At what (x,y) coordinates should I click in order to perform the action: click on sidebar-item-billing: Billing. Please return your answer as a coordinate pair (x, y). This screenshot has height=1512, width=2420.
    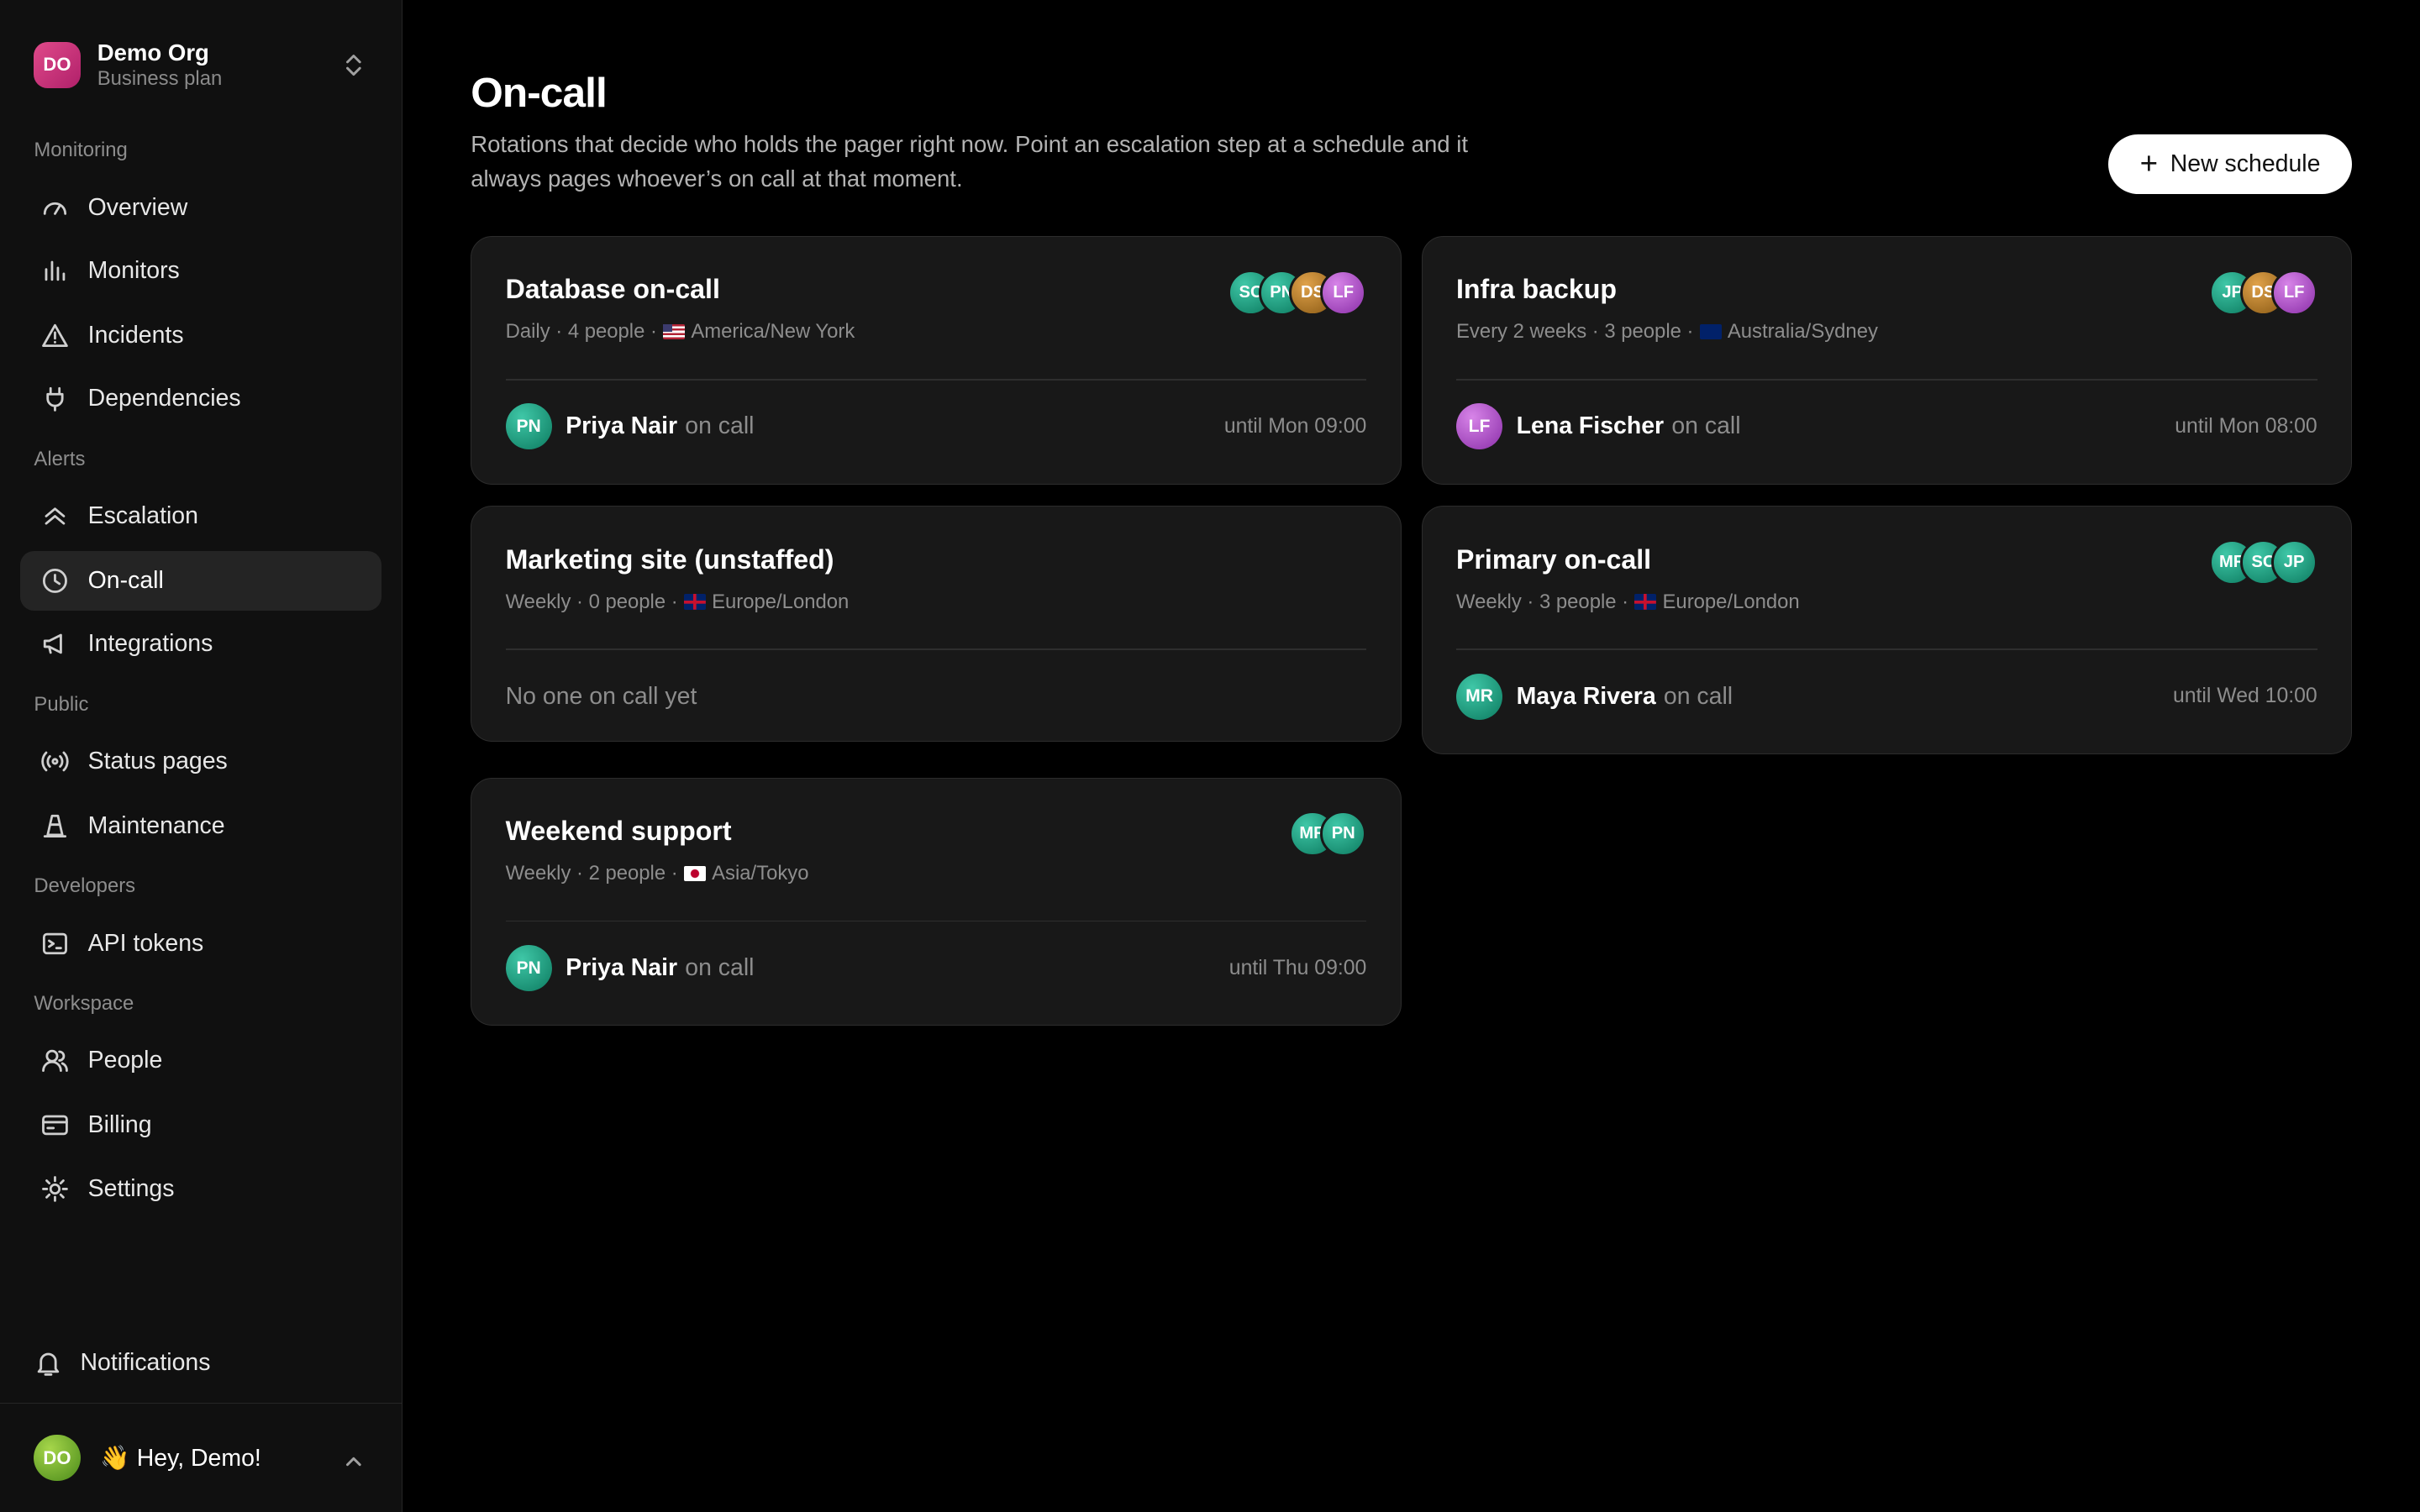
    Looking at the image, I should click on (200, 1125).